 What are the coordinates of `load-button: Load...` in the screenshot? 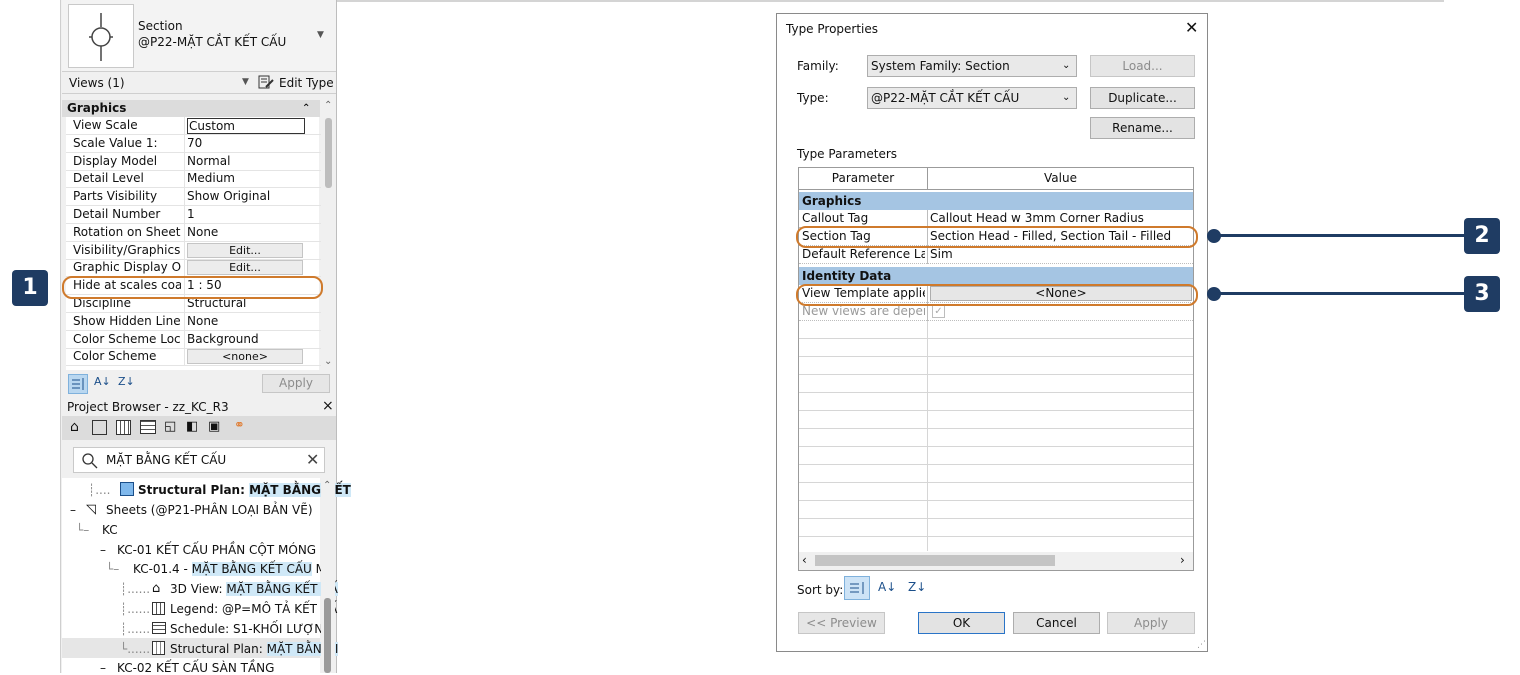 It's located at (1142, 66).